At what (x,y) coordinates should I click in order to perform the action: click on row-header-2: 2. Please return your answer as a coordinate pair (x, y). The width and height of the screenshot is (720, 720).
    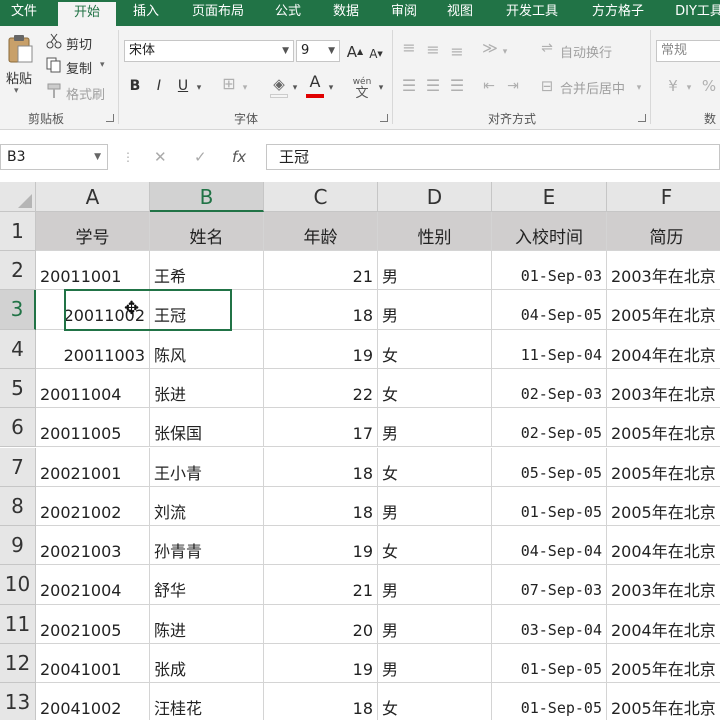
    Looking at the image, I should click on (18, 271).